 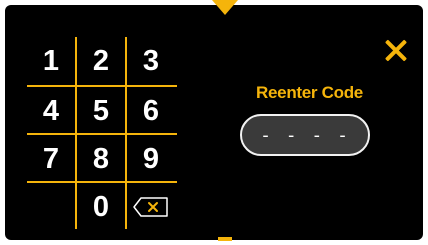 I want to click on key-8: 8, so click(x=101, y=159).